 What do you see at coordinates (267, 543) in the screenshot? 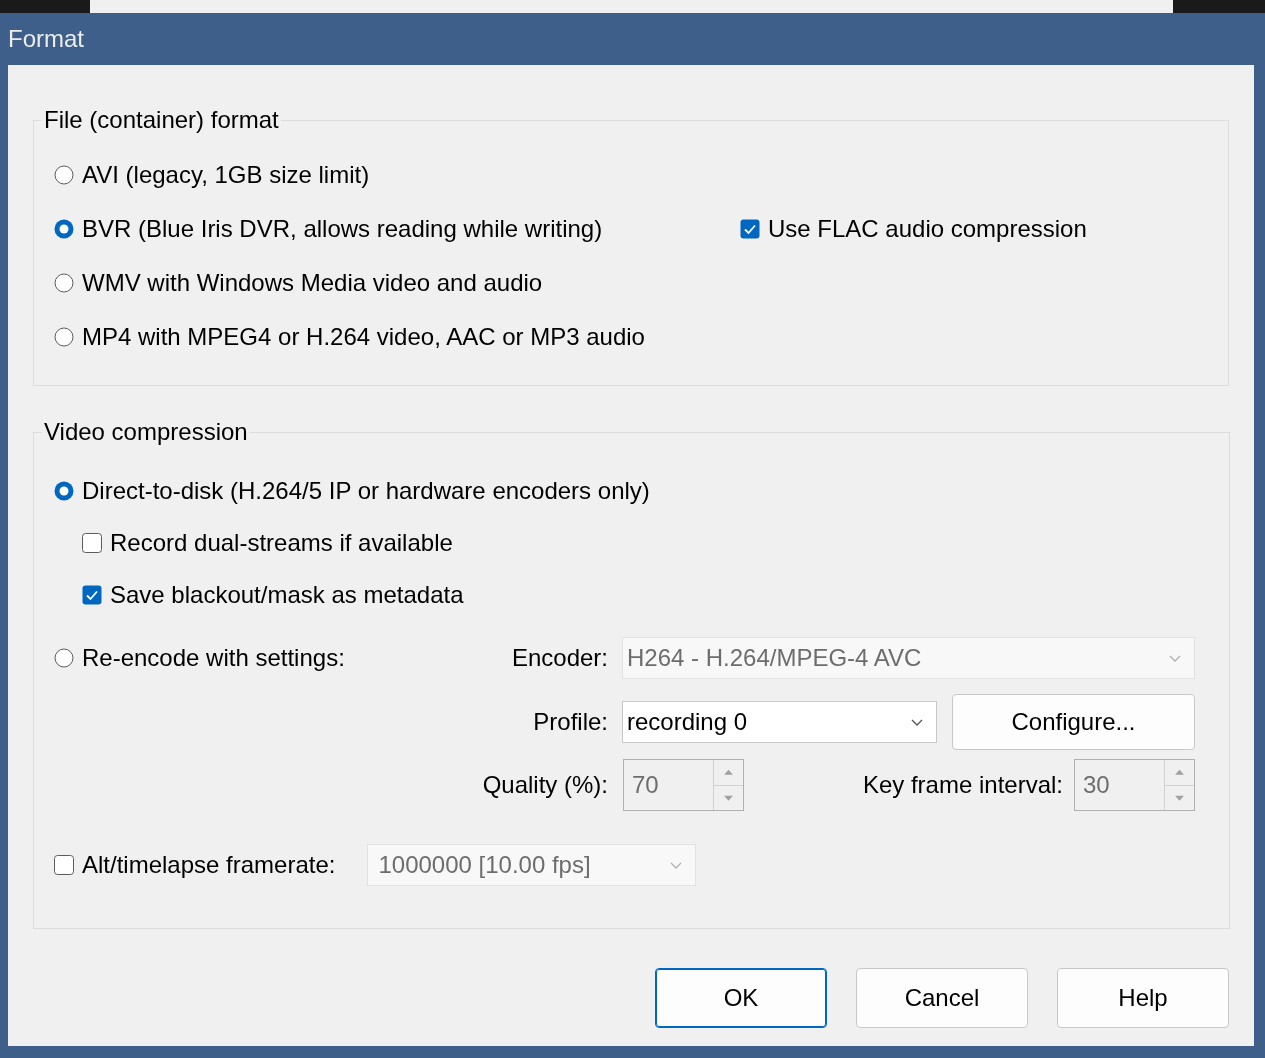
I see `checkbox-option: Record dual-streams if available` at bounding box center [267, 543].